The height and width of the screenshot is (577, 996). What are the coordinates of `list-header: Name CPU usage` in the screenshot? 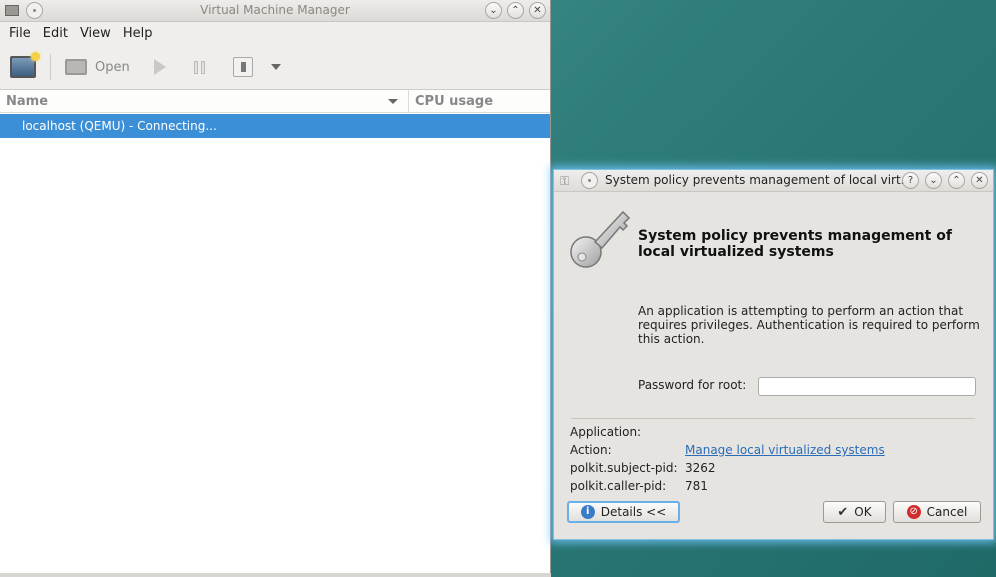 It's located at (275, 101).